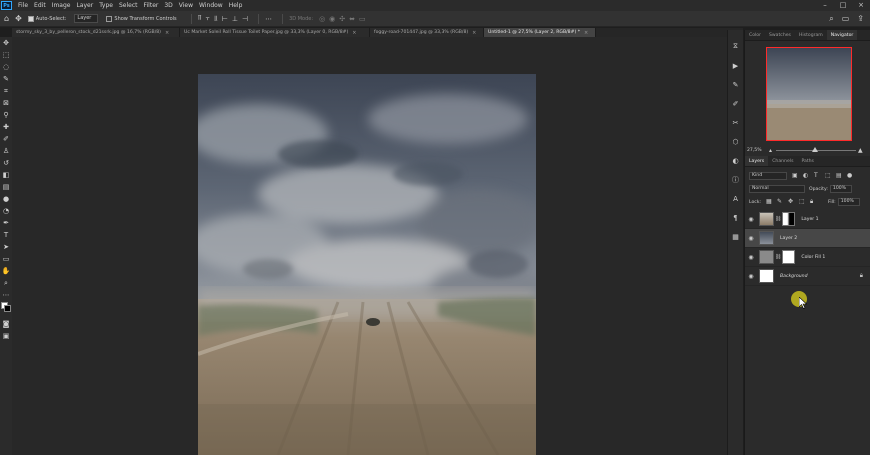  I want to click on layer-row-color-fill-1: ◉ ⛓ Color Fill 1, so click(807, 257).